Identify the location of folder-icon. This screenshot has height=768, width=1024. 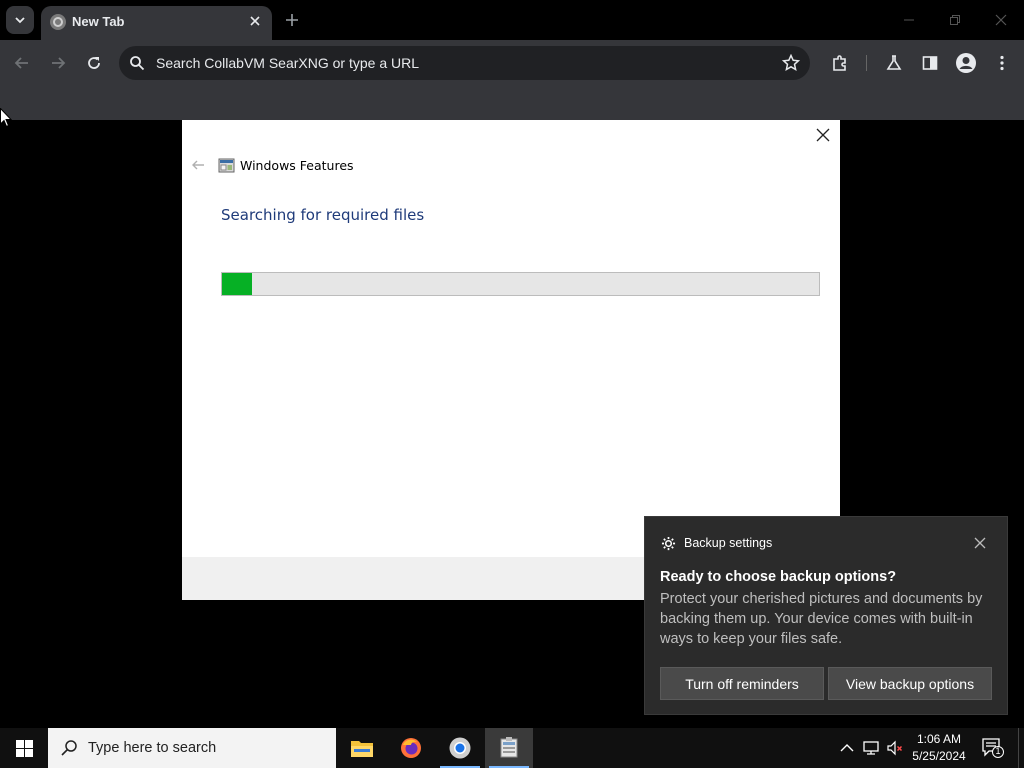
(362, 749).